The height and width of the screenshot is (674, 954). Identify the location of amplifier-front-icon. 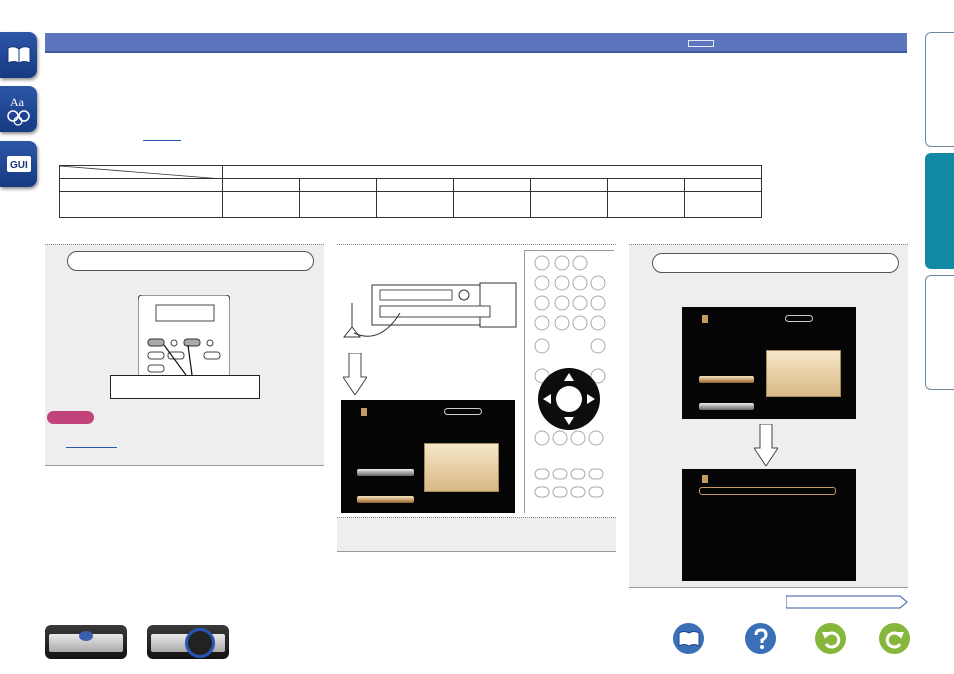
(86, 642).